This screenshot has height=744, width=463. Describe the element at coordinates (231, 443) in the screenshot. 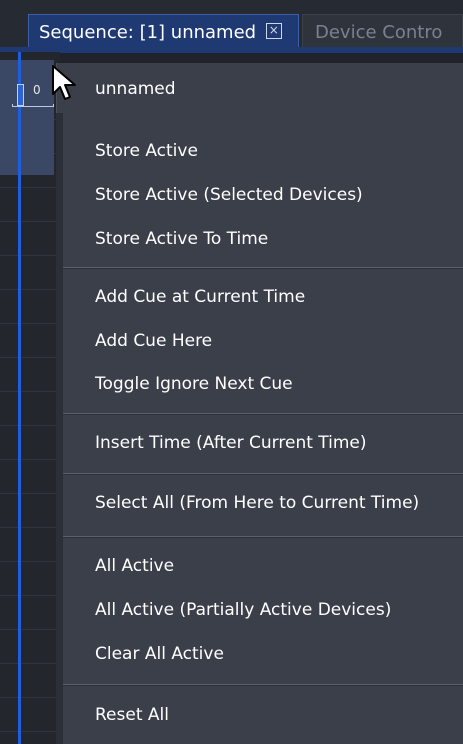

I see `menu-item-insert-time: Insert Time (After Current Time)` at that location.